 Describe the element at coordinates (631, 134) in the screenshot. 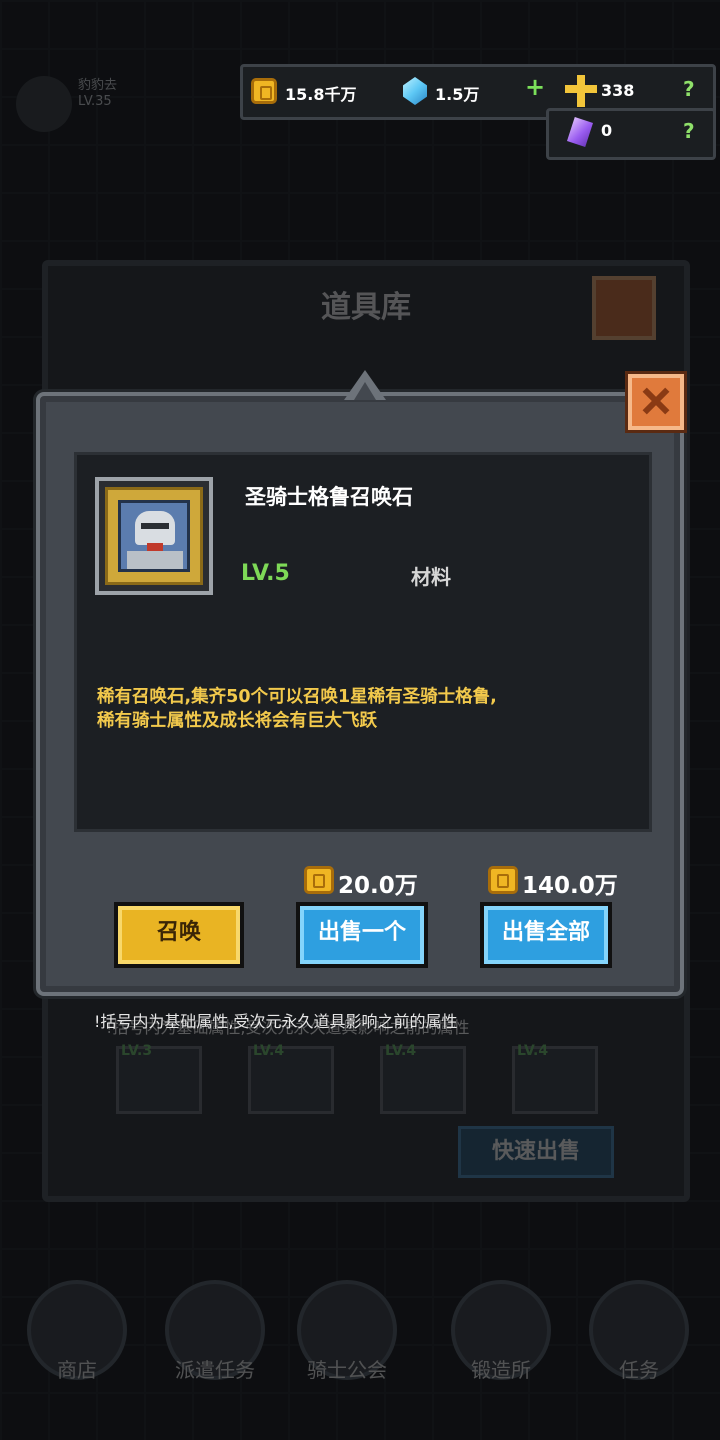

I see `currency-bar-secondary: 0 ?` at that location.